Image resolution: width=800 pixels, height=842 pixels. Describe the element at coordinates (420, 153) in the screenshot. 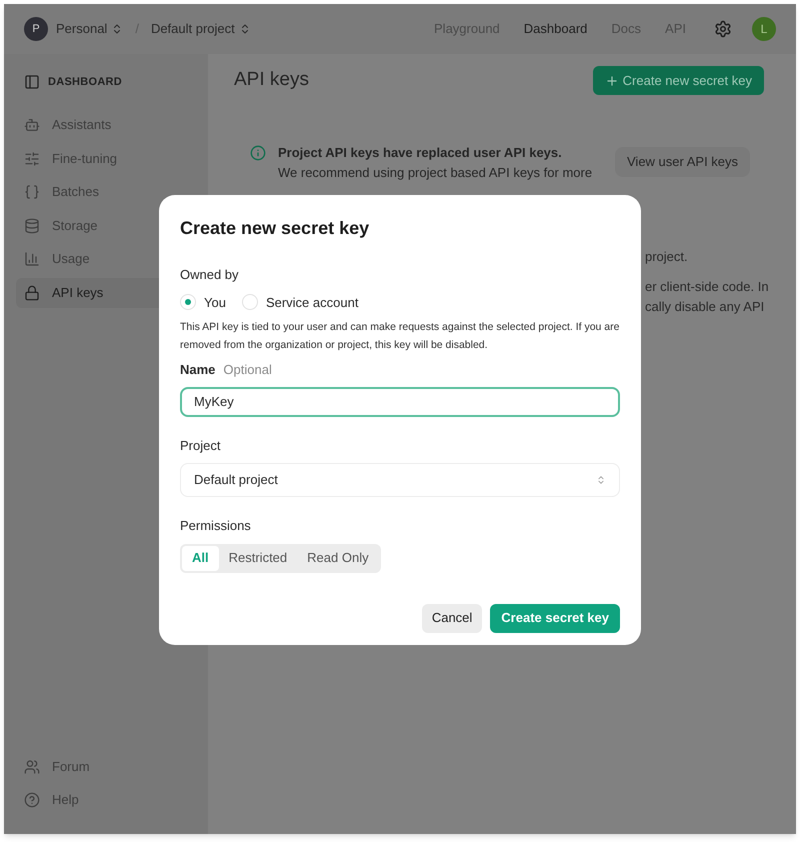

I see `notice-title: Project API keys have replaced user API keys.` at that location.